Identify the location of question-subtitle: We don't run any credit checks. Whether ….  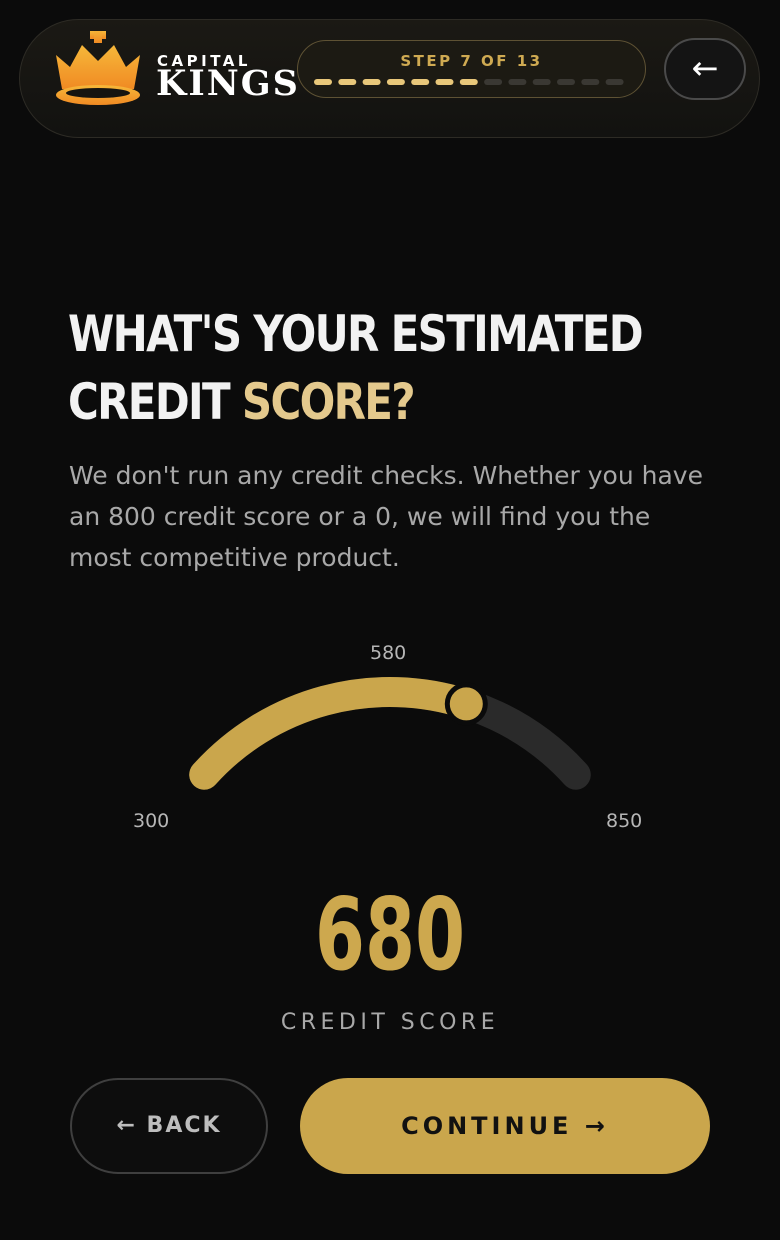
(386, 516).